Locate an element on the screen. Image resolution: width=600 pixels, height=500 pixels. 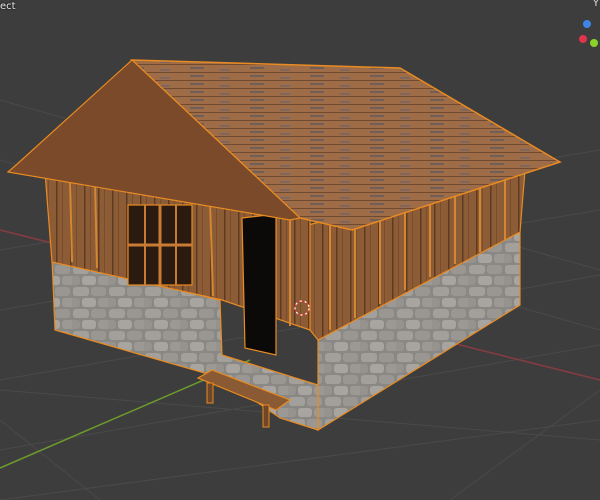
gizmo-y-axis-icon is located at coordinates (594, 43).